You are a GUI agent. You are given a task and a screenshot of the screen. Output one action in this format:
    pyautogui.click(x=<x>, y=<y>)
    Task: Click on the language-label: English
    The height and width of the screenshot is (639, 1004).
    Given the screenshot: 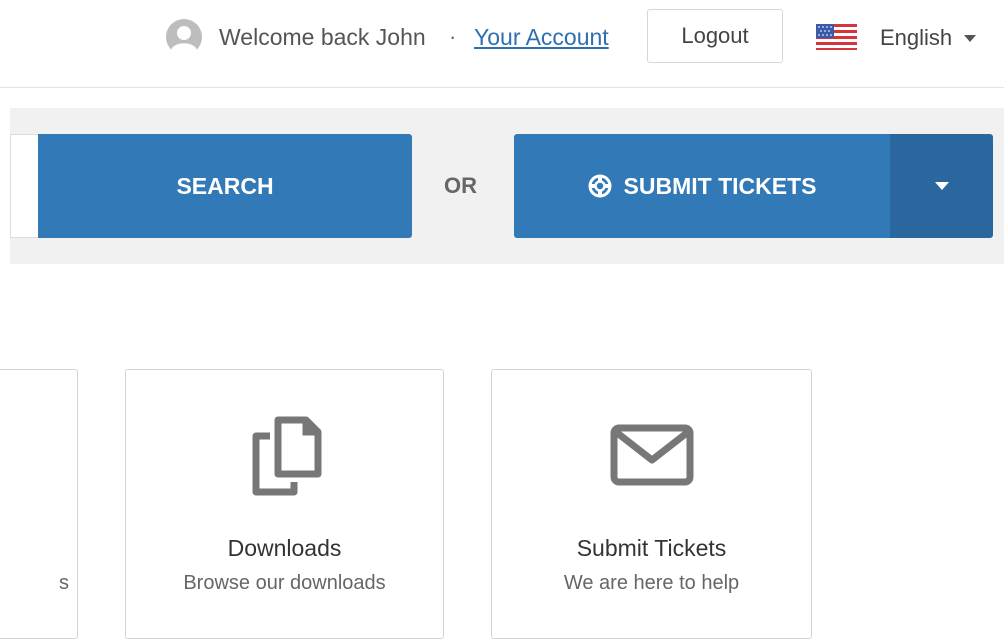 What is the action you would take?
    pyautogui.click(x=916, y=37)
    